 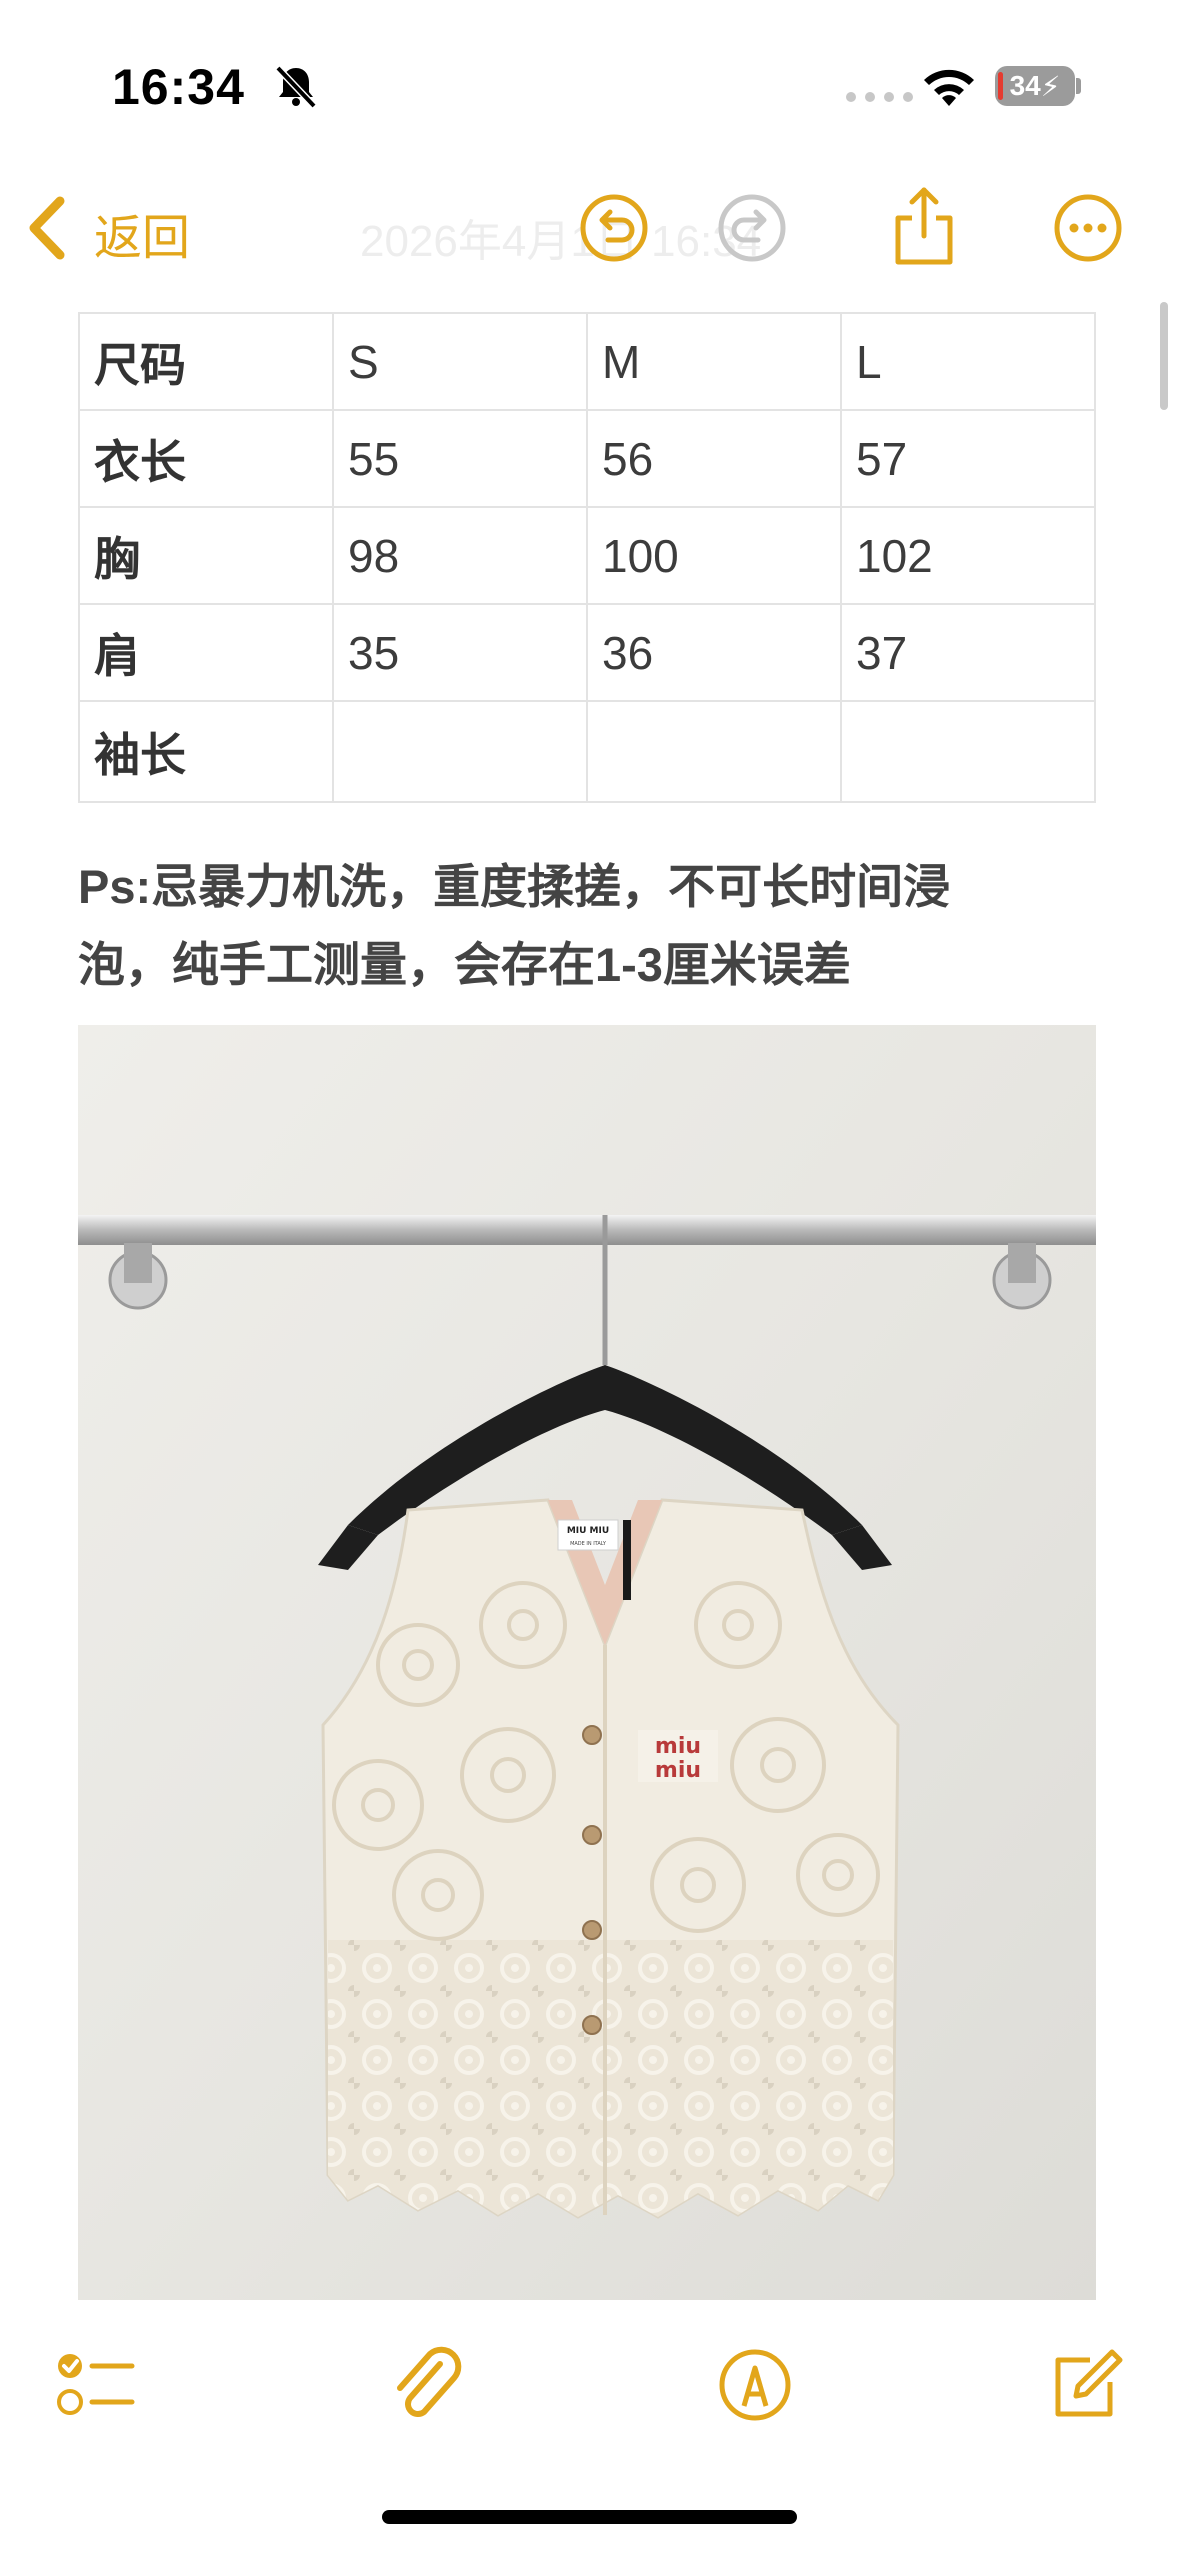 I want to click on battery-cap, so click(x=1078, y=86).